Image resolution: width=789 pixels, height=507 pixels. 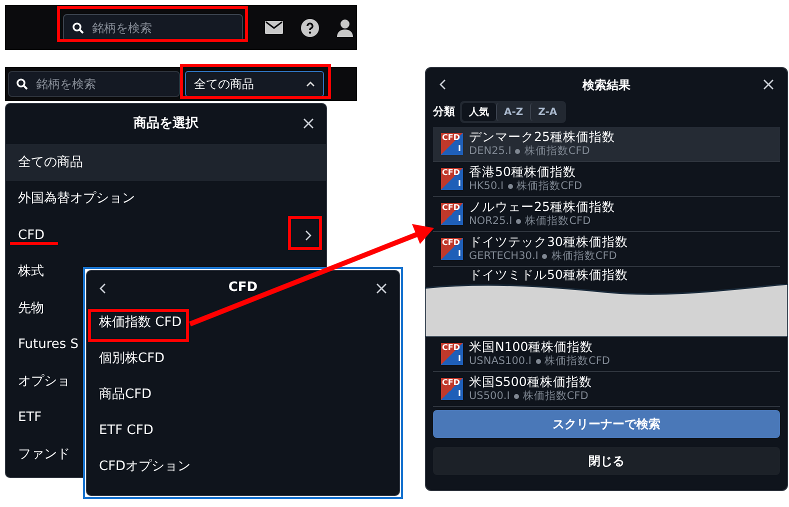 I want to click on mail-icon, so click(x=274, y=27).